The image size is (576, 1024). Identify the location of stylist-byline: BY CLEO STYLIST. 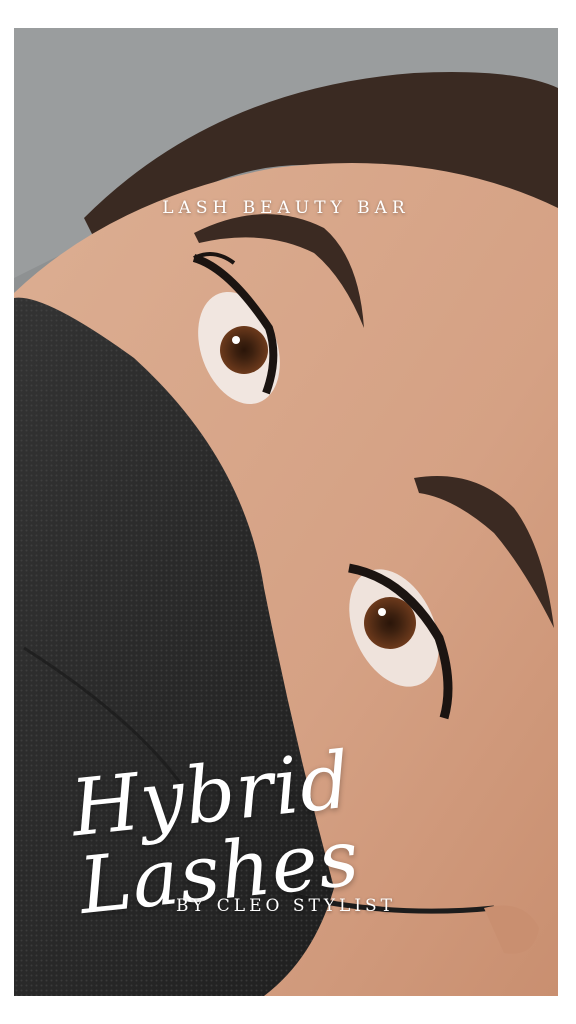
(286, 906).